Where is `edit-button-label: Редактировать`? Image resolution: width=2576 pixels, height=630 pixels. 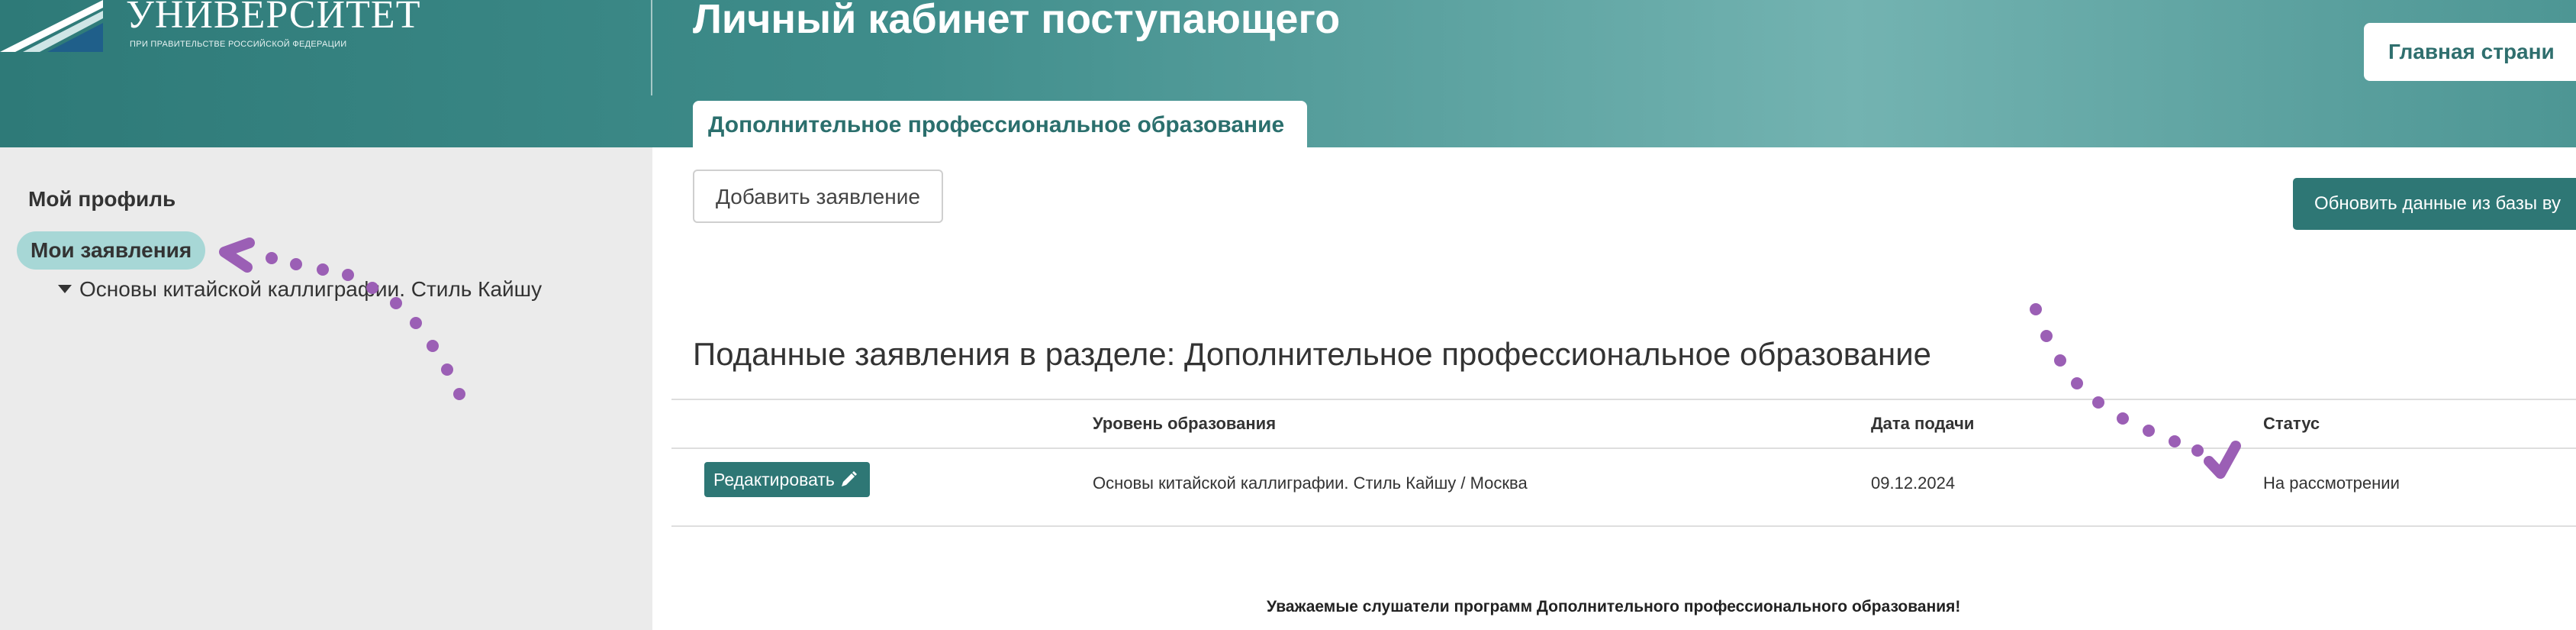 edit-button-label: Редактировать is located at coordinates (774, 479).